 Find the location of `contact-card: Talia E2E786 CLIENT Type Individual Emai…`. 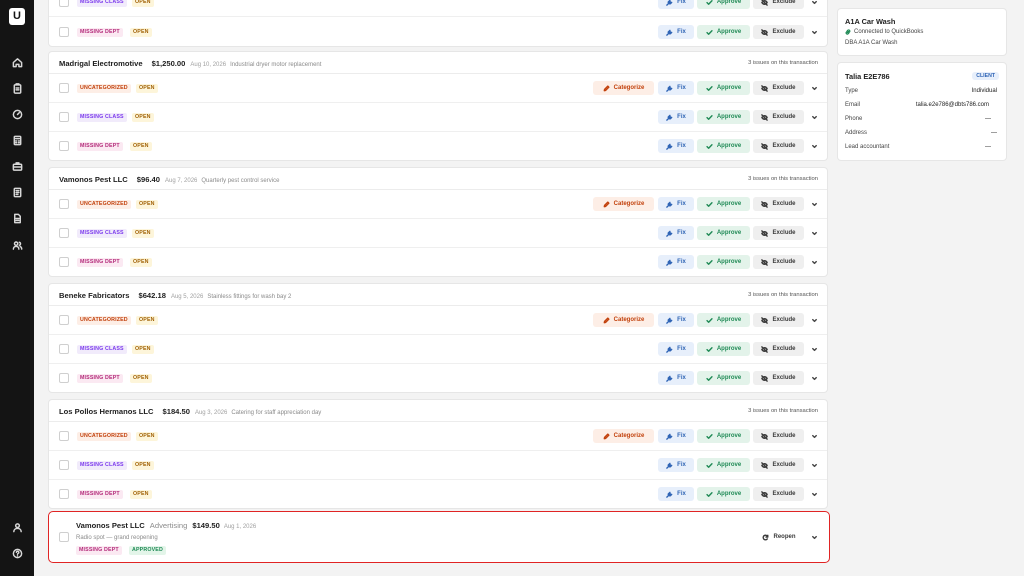

contact-card: Talia E2E786 CLIENT Type Individual Emai… is located at coordinates (922, 111).